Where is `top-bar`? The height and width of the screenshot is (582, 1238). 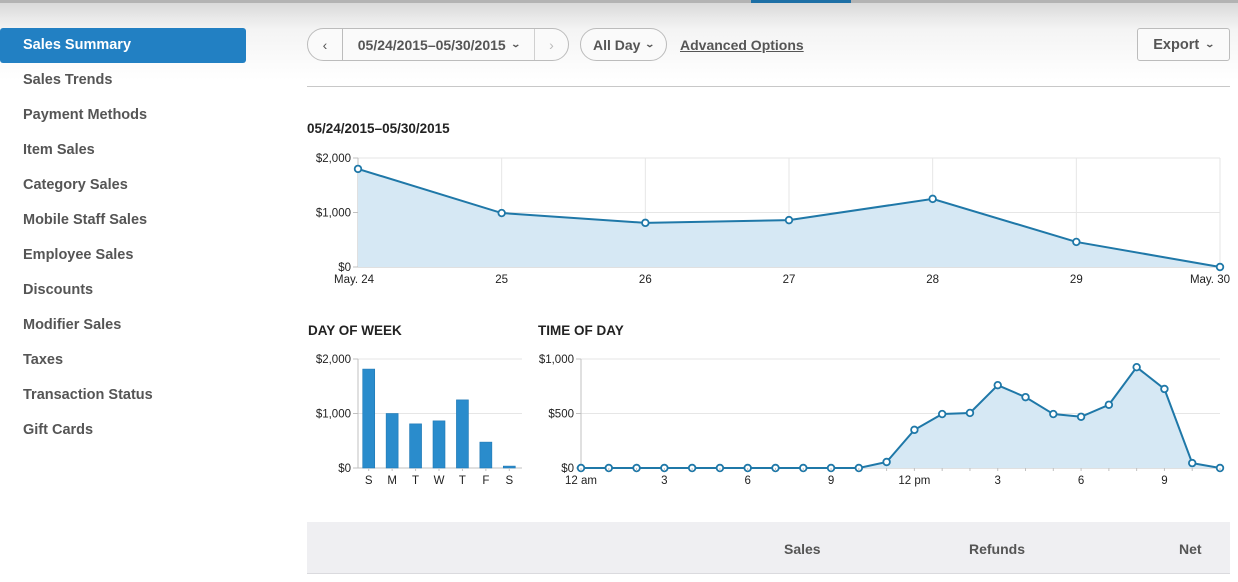 top-bar is located at coordinates (619, 15).